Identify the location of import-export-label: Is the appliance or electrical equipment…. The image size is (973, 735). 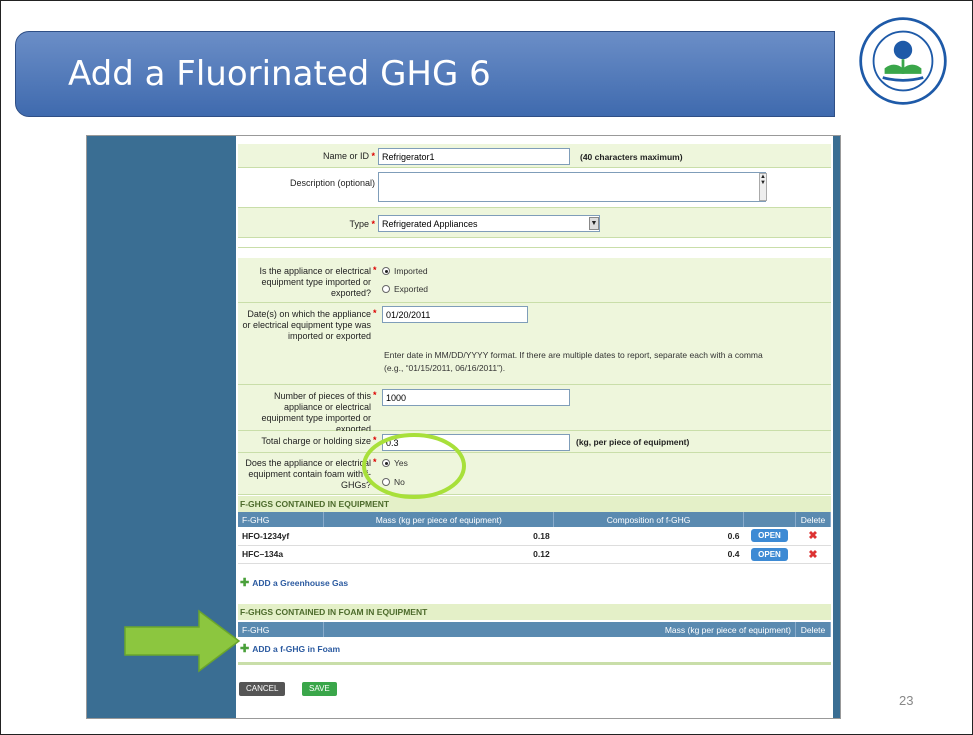
(315, 282).